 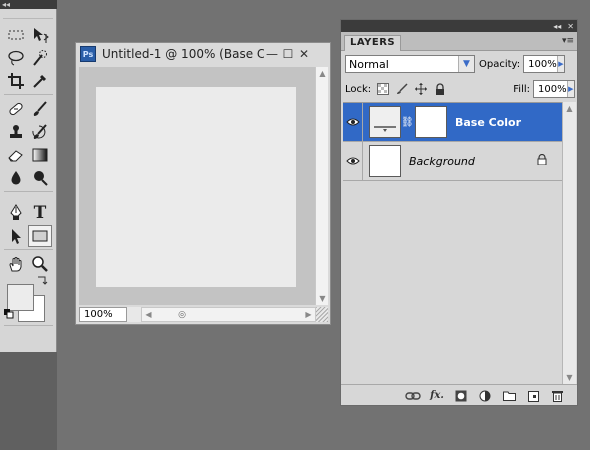 I want to click on hand-tool-icon, so click(x=16, y=264).